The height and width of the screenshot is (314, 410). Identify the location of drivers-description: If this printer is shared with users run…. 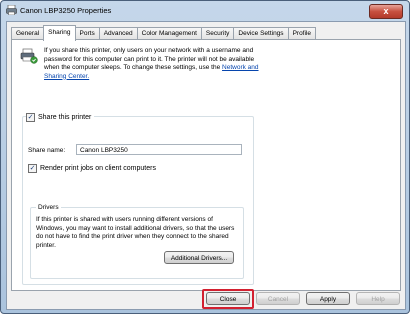
(135, 232).